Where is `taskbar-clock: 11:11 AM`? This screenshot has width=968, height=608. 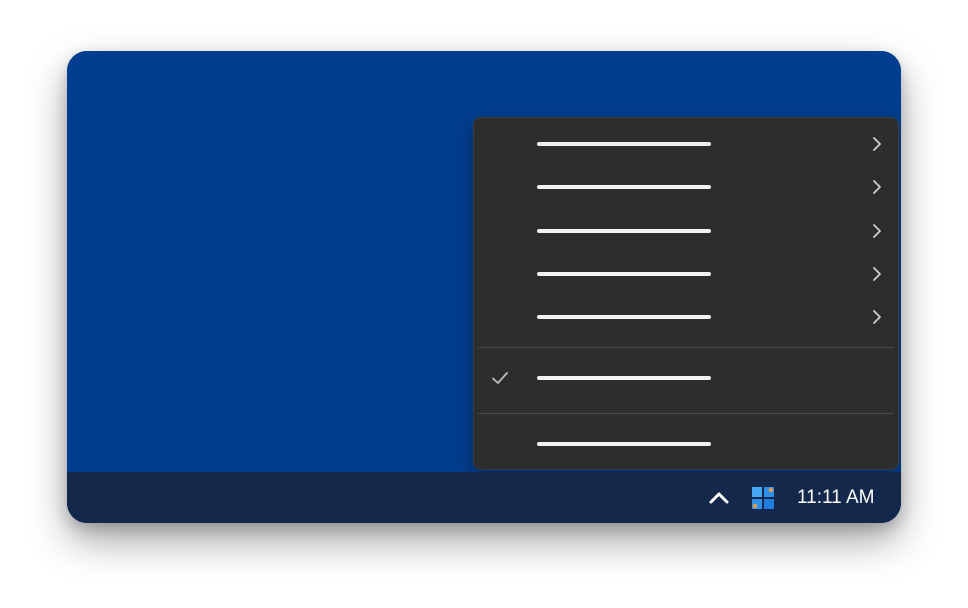
taskbar-clock: 11:11 AM is located at coordinates (835, 498).